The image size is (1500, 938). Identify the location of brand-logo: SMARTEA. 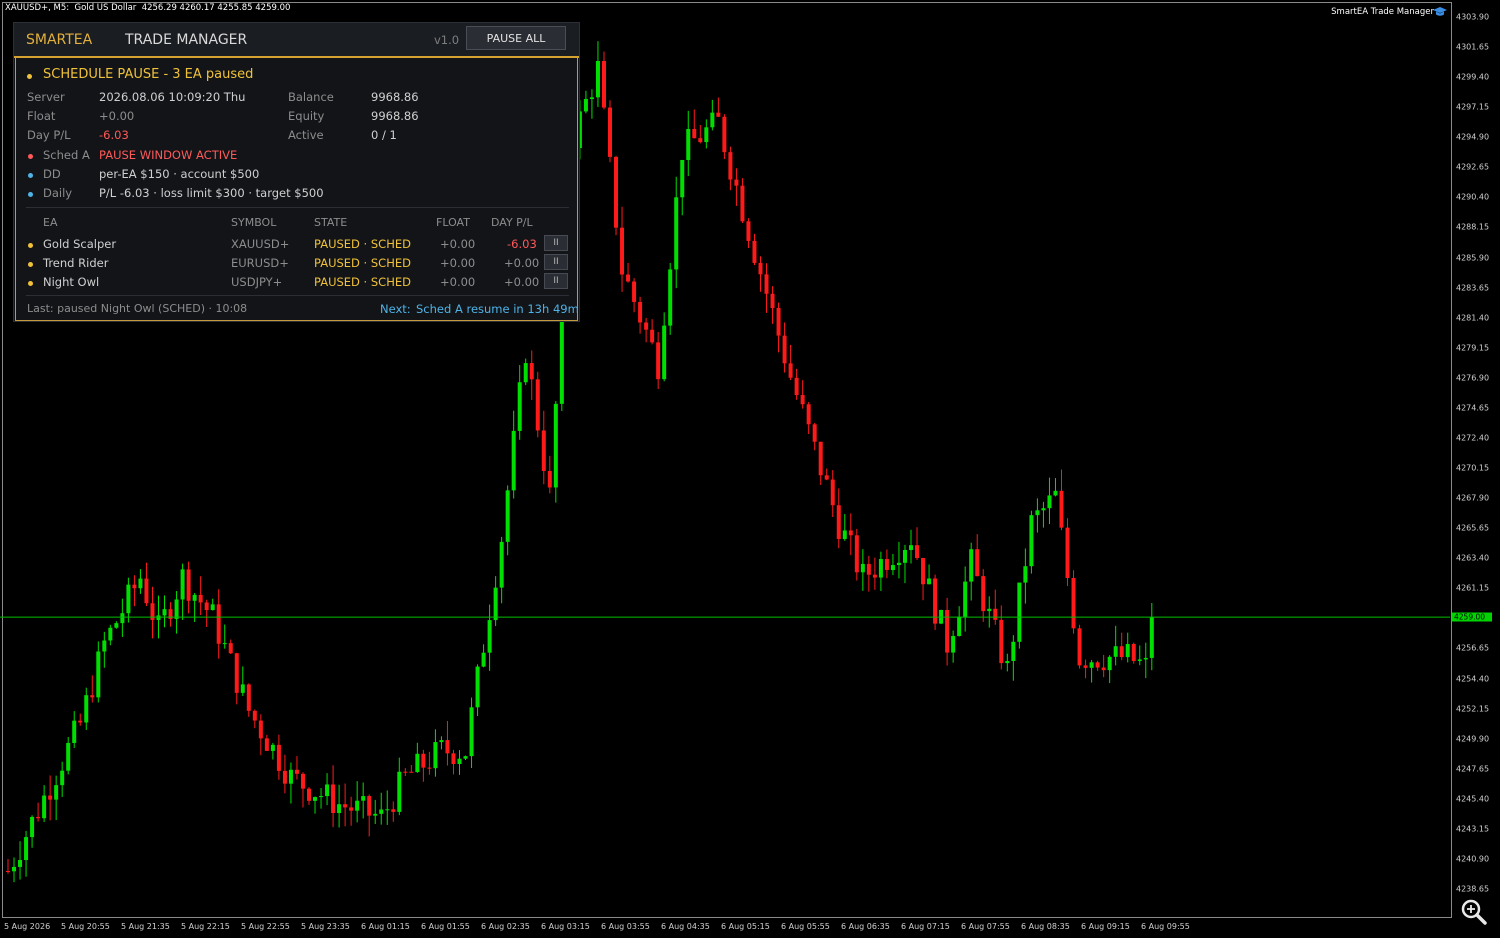
(59, 40).